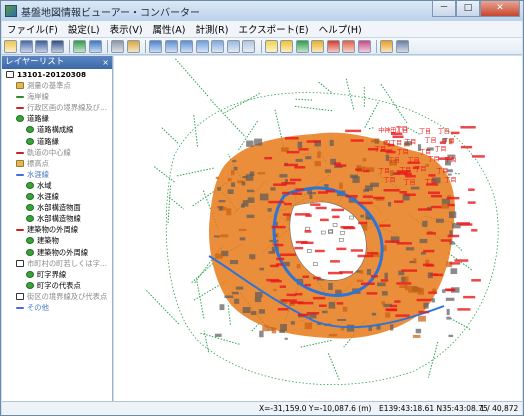 Image resolution: width=524 pixels, height=416 pixels. Describe the element at coordinates (57, 152) in the screenshot. I see `layer-item: 軌道の中心線` at that location.